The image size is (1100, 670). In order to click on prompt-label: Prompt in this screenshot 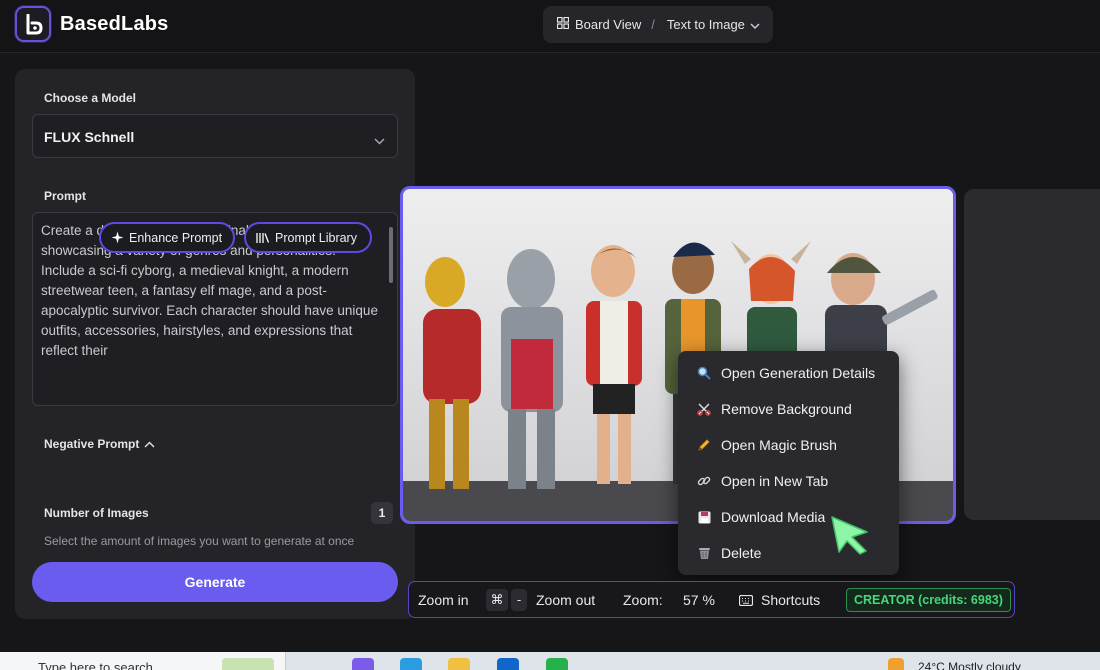, I will do `click(65, 196)`.